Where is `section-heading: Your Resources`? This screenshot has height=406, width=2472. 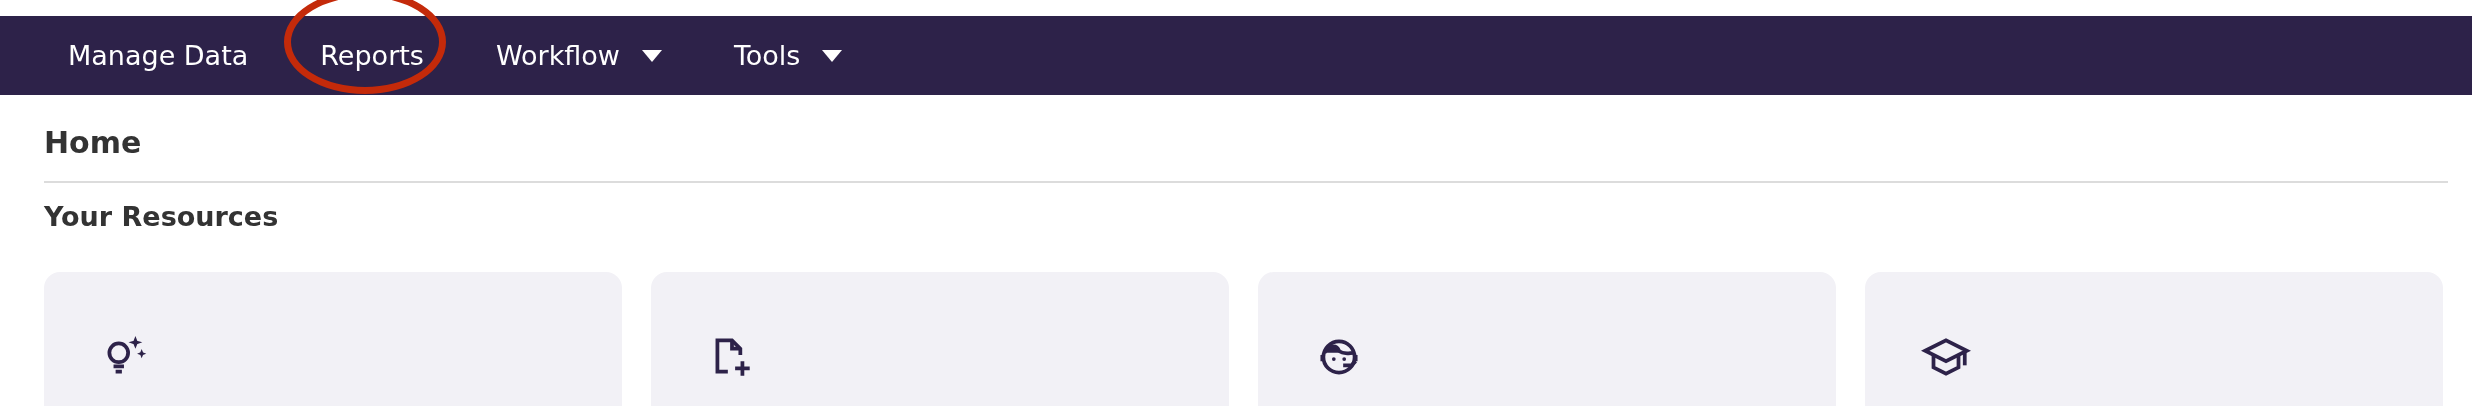
section-heading: Your Resources is located at coordinates (162, 216).